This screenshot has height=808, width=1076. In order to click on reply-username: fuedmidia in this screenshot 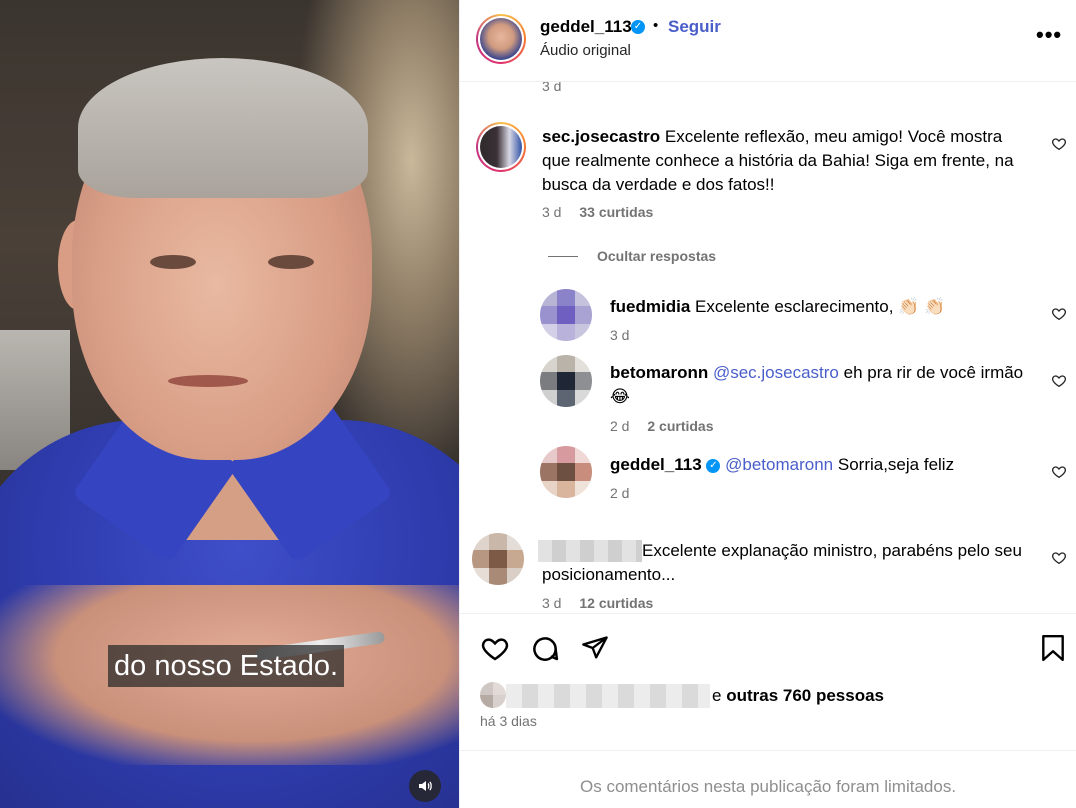, I will do `click(650, 306)`.